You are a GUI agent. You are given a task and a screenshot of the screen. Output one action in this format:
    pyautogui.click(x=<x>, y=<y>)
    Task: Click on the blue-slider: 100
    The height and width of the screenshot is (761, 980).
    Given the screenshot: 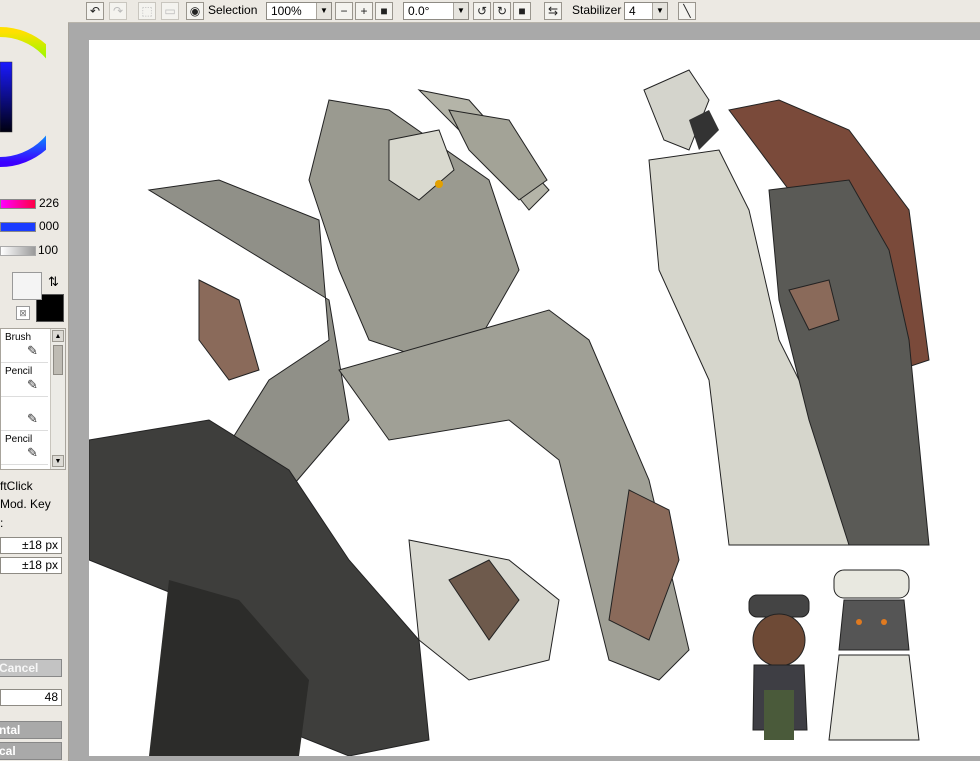 What is the action you would take?
    pyautogui.click(x=33, y=250)
    